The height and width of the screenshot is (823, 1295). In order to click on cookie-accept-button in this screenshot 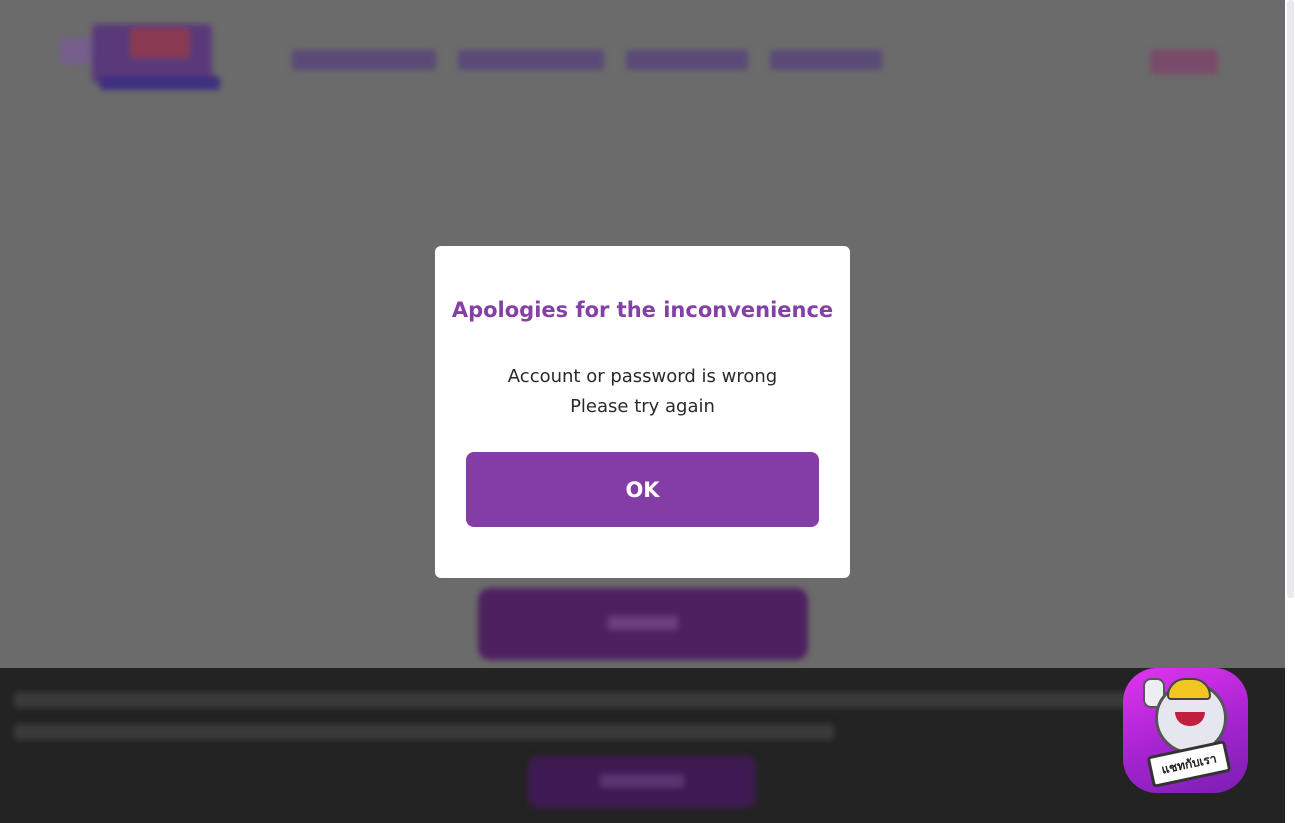, I will do `click(642, 782)`.